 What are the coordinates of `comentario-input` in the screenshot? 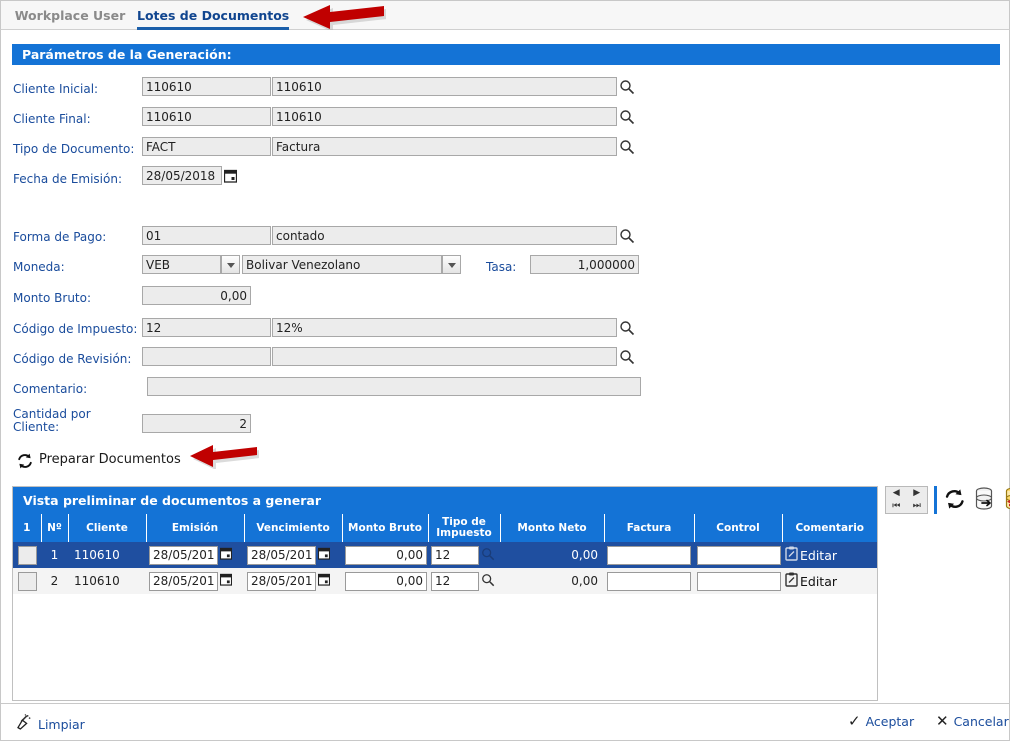 It's located at (394, 386).